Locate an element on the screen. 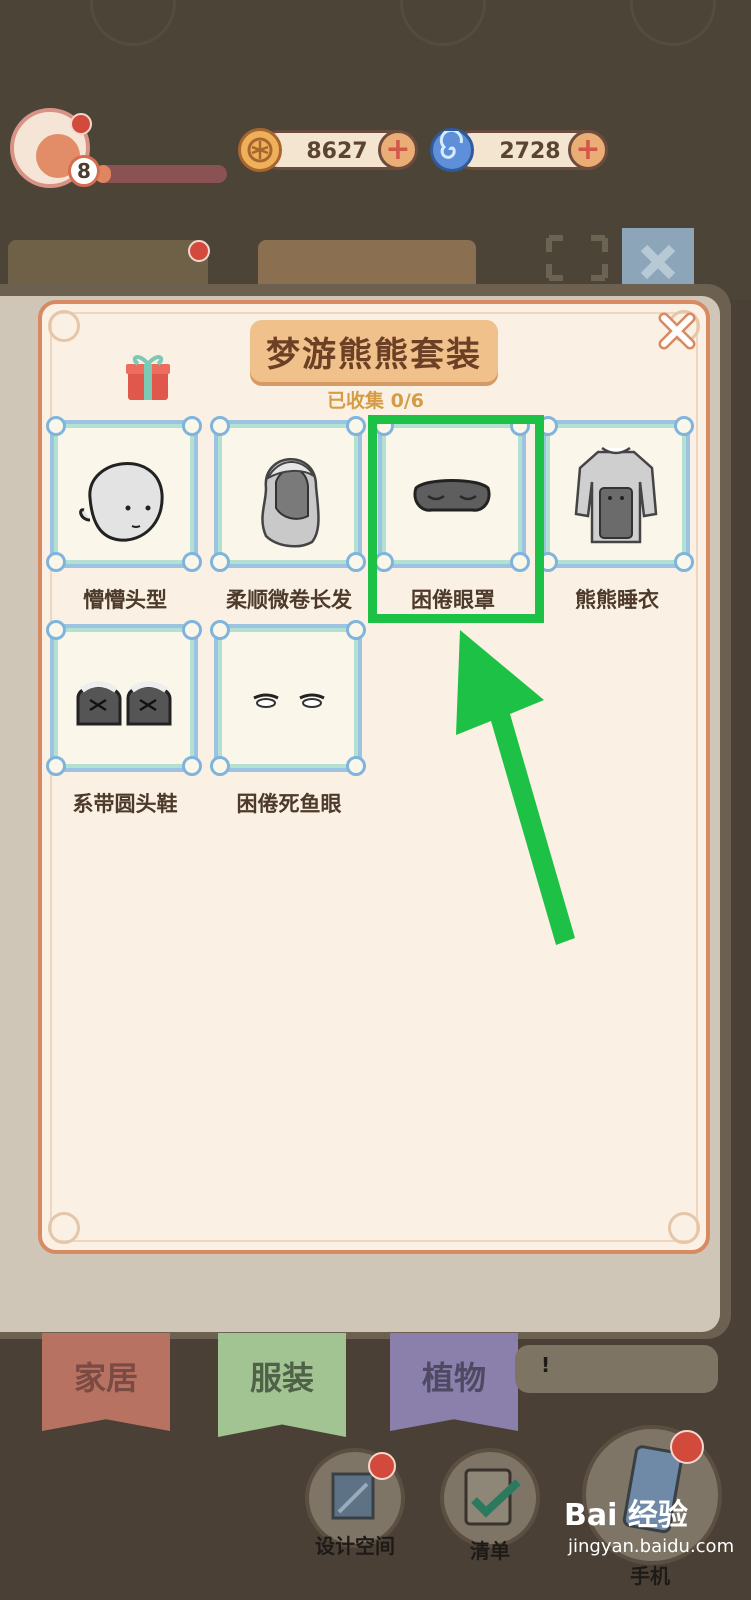  bald-head-icon is located at coordinates (121, 502).